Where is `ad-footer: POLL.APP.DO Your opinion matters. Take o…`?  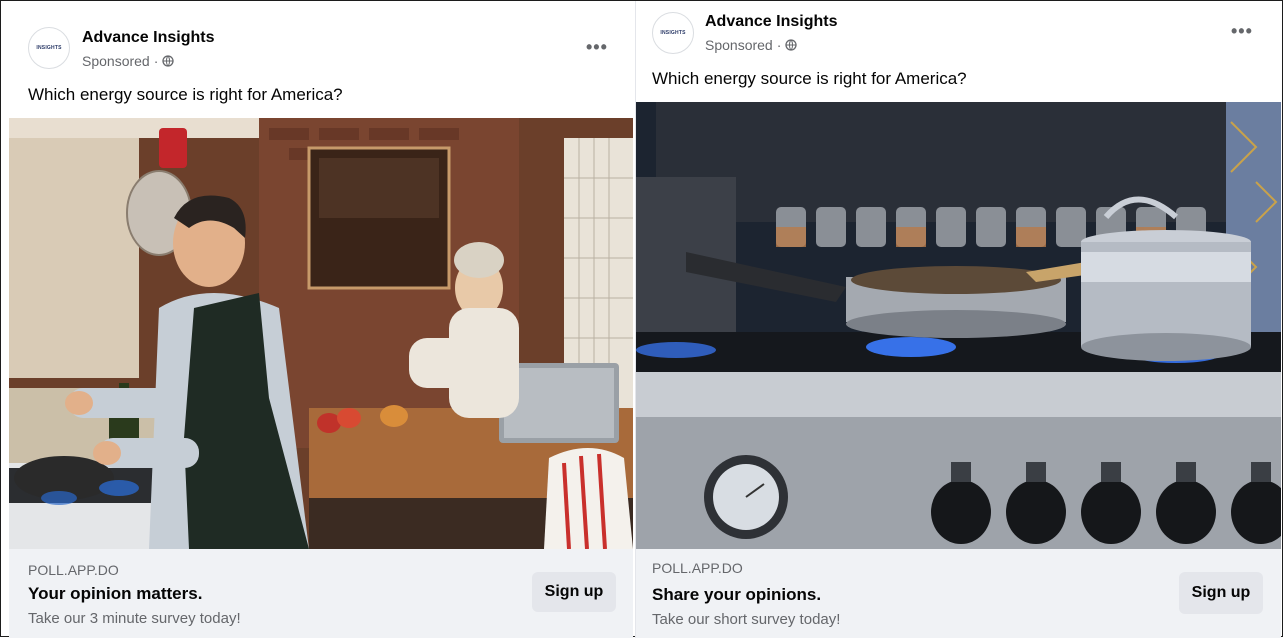
ad-footer: POLL.APP.DO Your opinion matters. Take o… is located at coordinates (321, 593).